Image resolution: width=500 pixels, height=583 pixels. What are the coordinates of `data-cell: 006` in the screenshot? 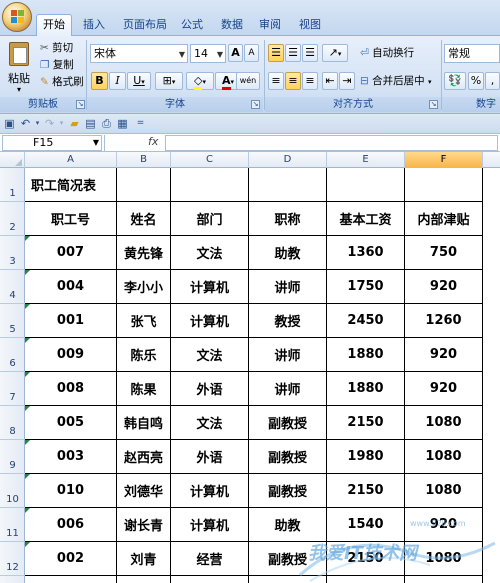 It's located at (71, 525).